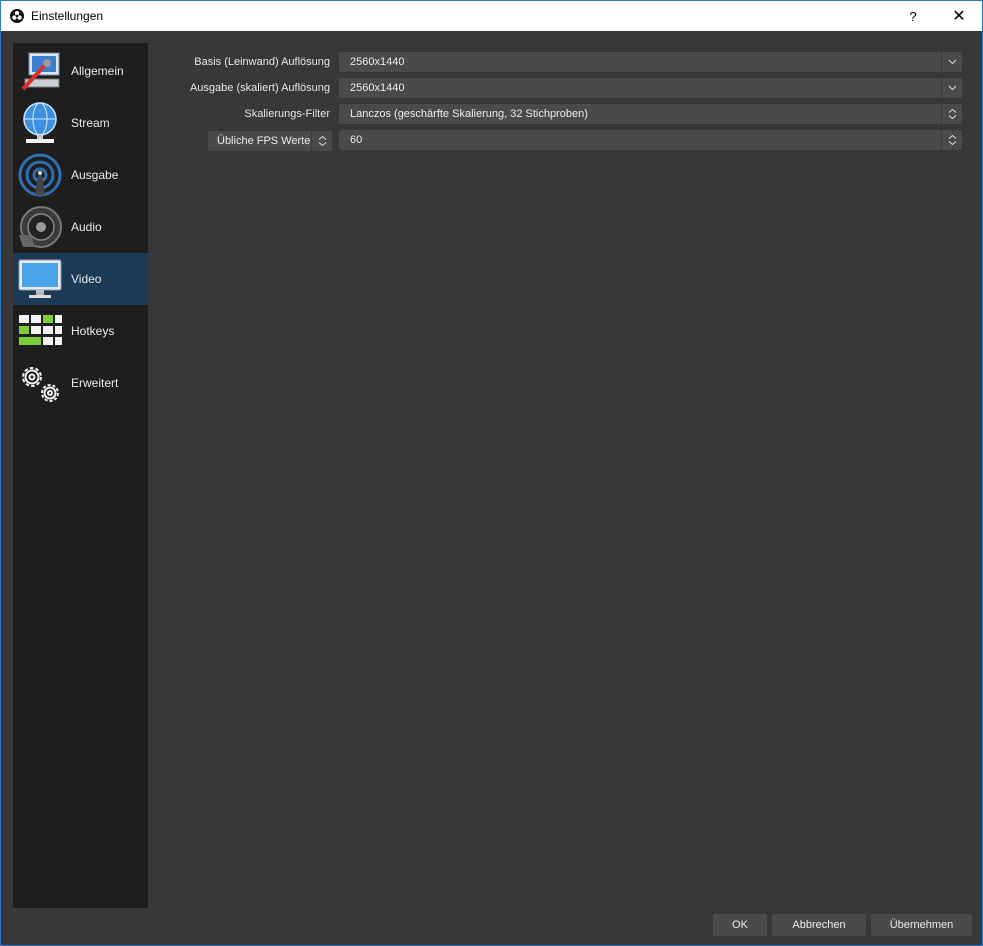 The height and width of the screenshot is (946, 983). Describe the element at coordinates (40, 278) in the screenshot. I see `monitor-icon` at that location.